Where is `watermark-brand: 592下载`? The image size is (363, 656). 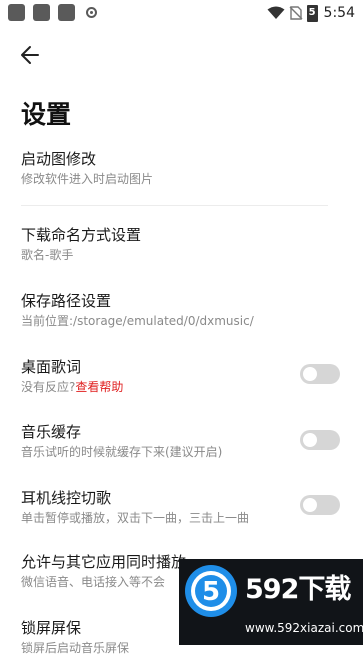 watermark-brand: 592下载 is located at coordinates (298, 589).